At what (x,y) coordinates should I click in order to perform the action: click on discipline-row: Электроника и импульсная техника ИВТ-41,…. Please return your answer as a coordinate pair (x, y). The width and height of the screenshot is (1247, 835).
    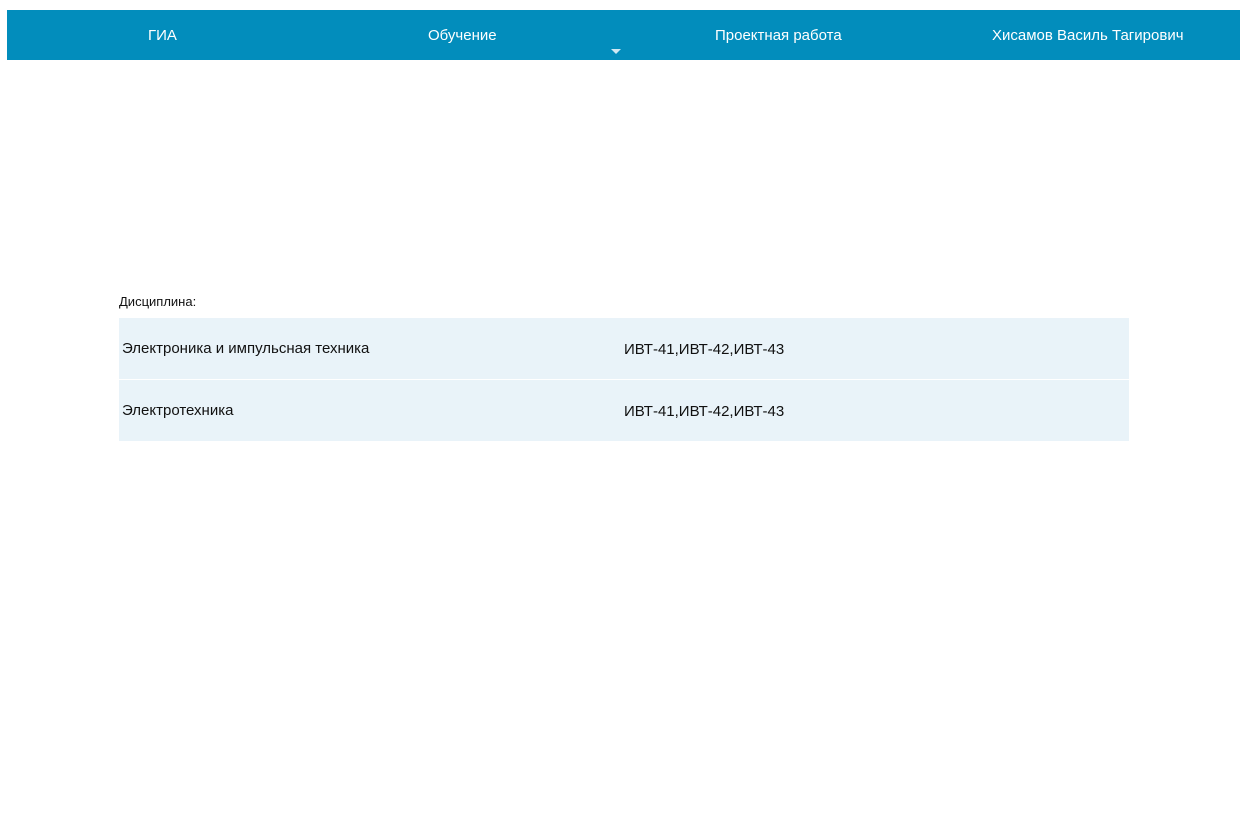
    Looking at the image, I should click on (624, 348).